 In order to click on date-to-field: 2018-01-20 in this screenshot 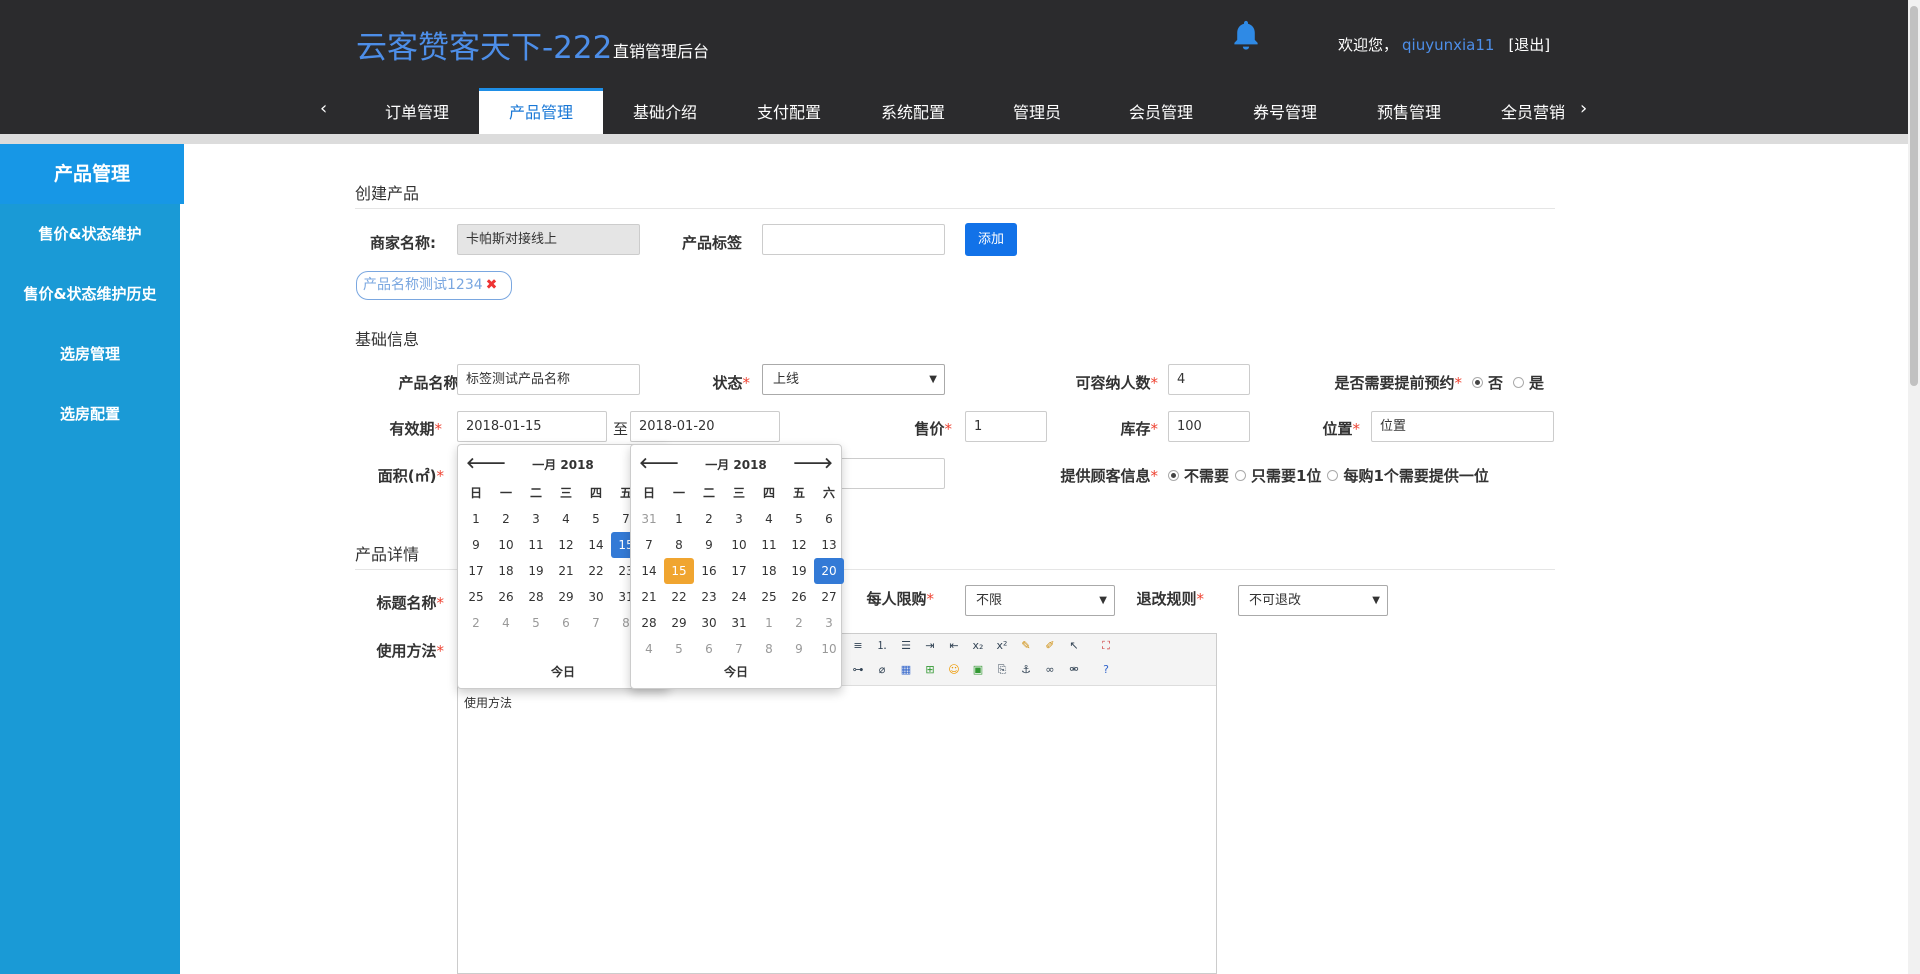, I will do `click(705, 426)`.